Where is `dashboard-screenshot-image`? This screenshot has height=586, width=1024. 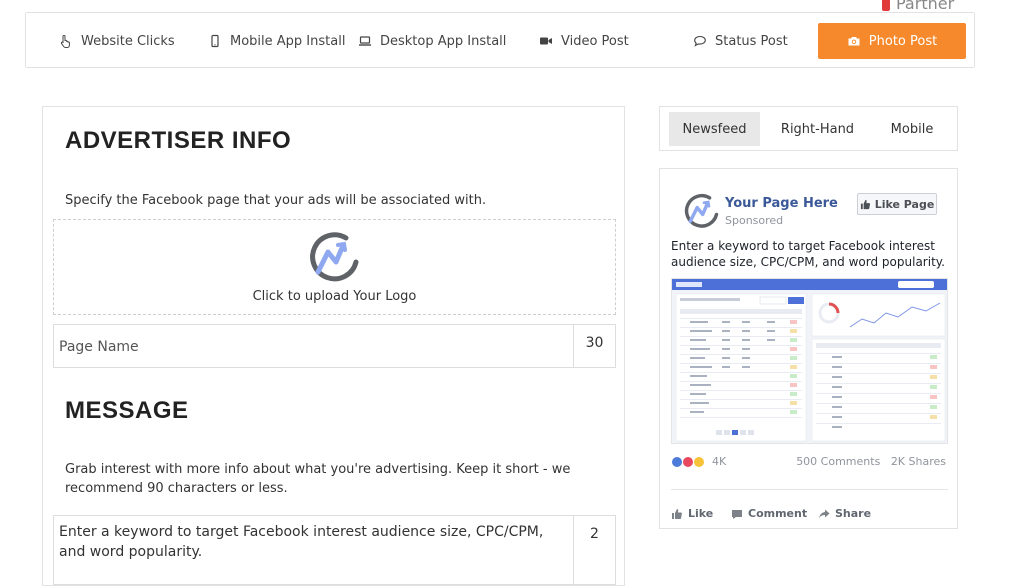 dashboard-screenshot-image is located at coordinates (809, 361).